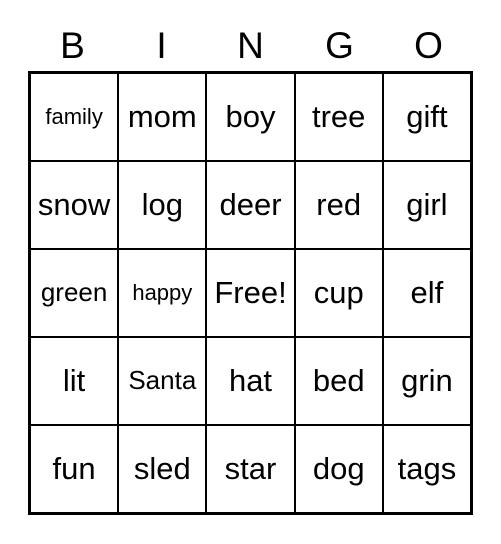 The width and height of the screenshot is (501, 544). I want to click on bingo-cell: snow, so click(75, 205).